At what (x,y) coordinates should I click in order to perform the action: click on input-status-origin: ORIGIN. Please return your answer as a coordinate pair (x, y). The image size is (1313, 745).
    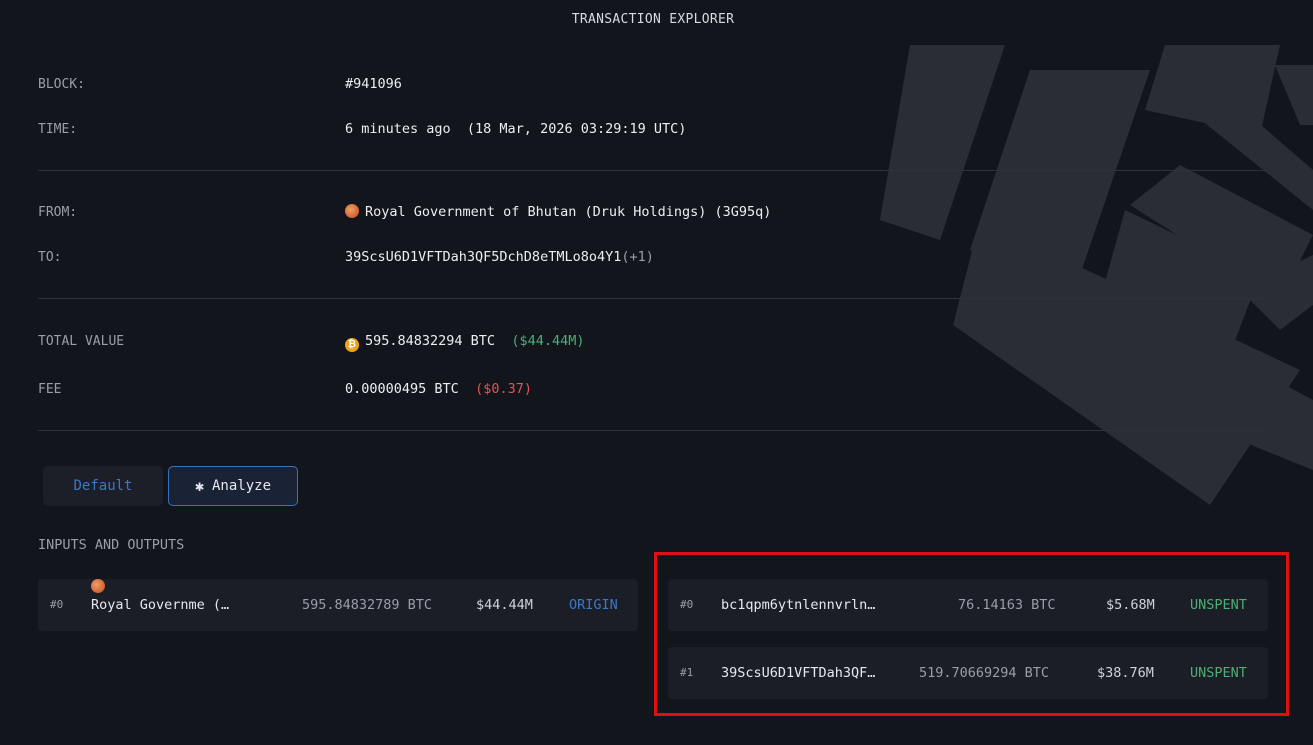
    Looking at the image, I should click on (593, 605).